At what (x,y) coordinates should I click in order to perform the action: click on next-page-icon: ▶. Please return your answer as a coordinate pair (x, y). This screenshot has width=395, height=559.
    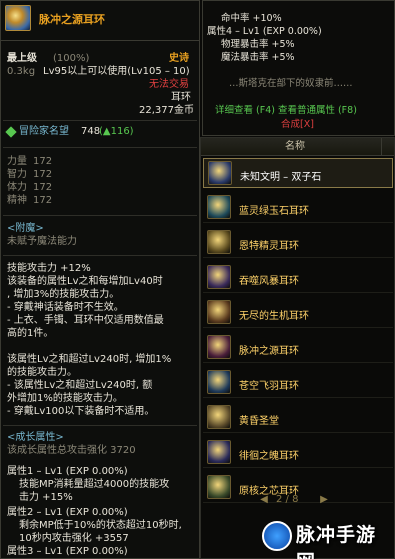
    Looking at the image, I should click on (324, 500).